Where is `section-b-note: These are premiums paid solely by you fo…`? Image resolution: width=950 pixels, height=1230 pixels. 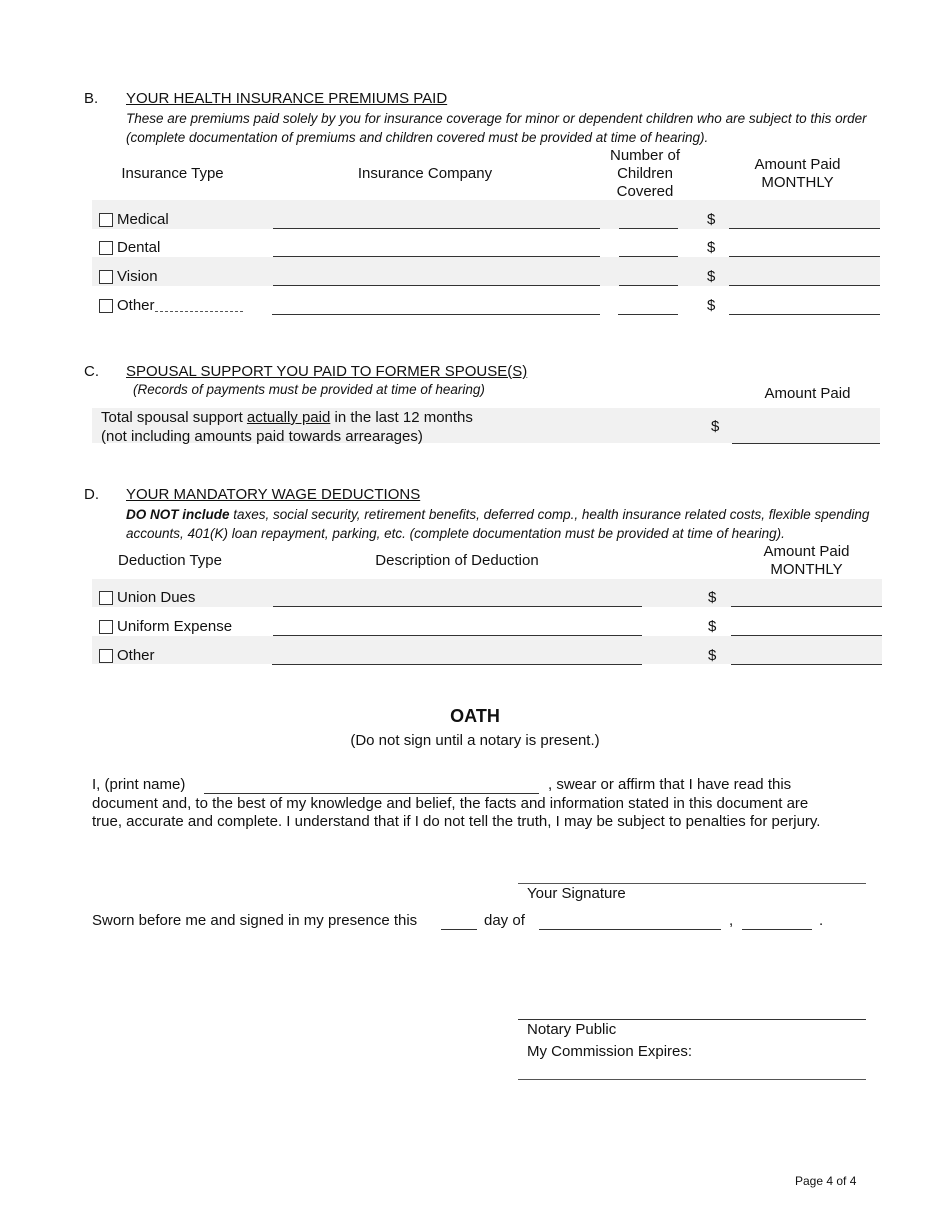 section-b-note: These are premiums paid solely by you fo… is located at coordinates (496, 128).